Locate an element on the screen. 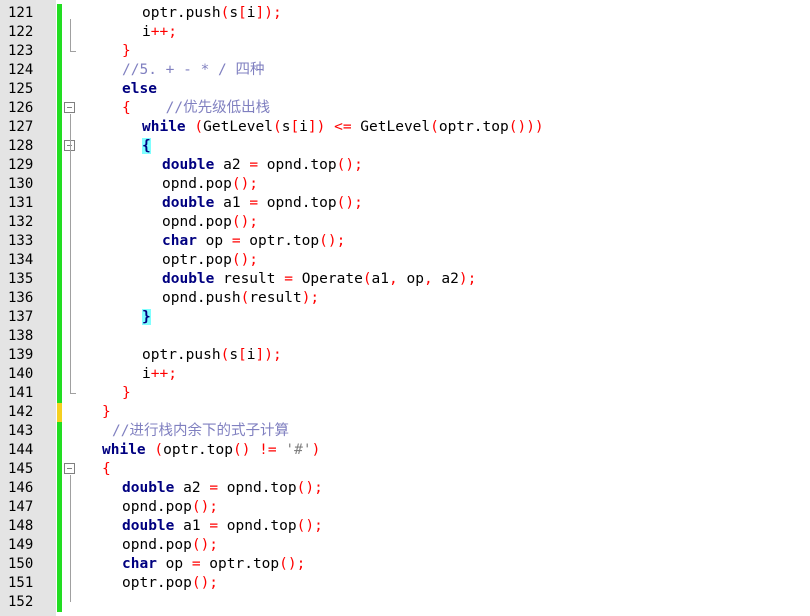 The height and width of the screenshot is (616, 810). code-line: 132 opnd.pop(); is located at coordinates (405, 222).